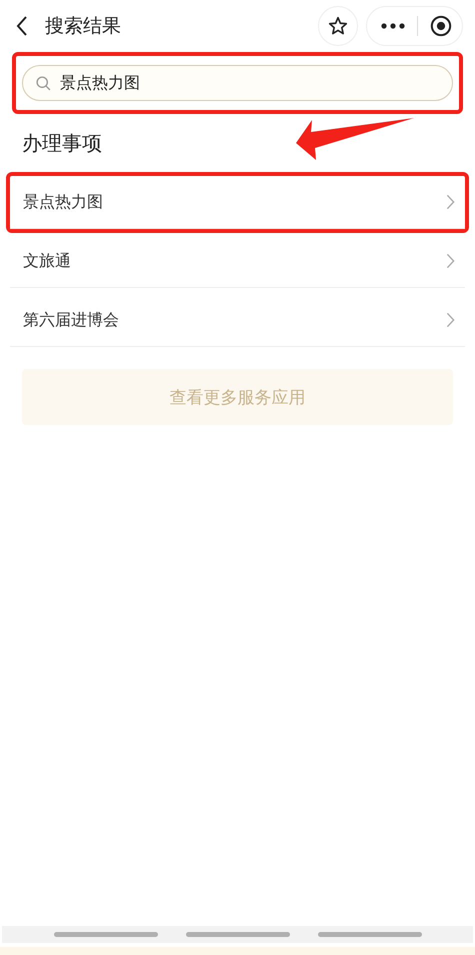  What do you see at coordinates (160, 83) in the screenshot?
I see `search-field: 景点热力图` at bounding box center [160, 83].